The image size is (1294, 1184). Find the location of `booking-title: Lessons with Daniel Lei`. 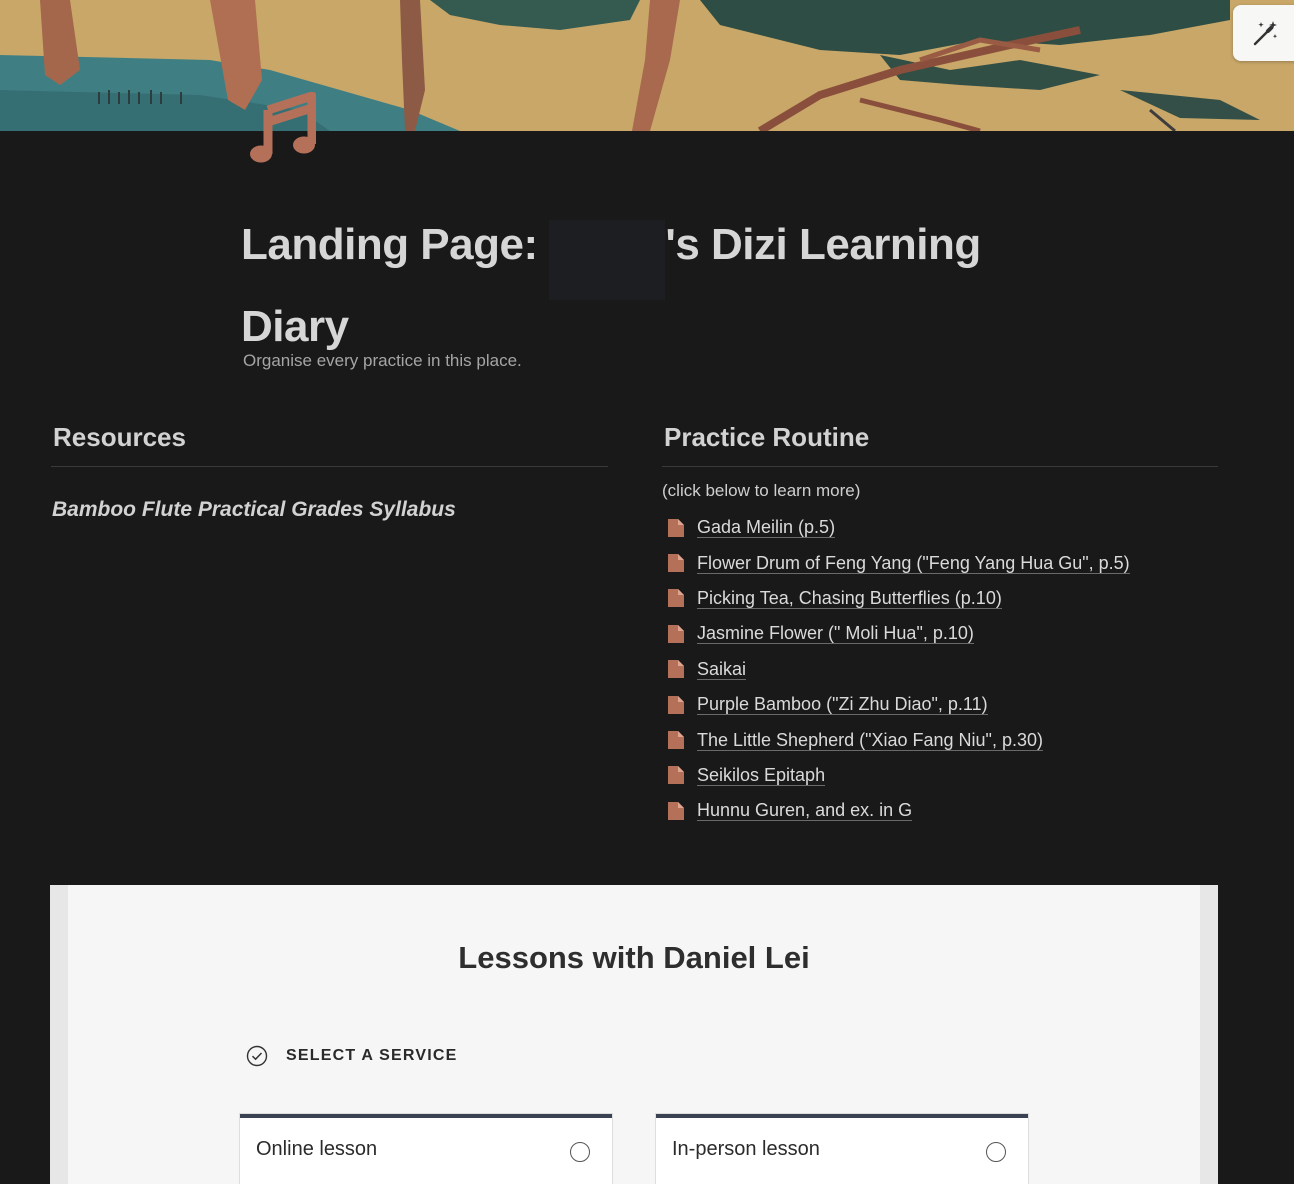

booking-title: Lessons with Daniel Lei is located at coordinates (634, 957).